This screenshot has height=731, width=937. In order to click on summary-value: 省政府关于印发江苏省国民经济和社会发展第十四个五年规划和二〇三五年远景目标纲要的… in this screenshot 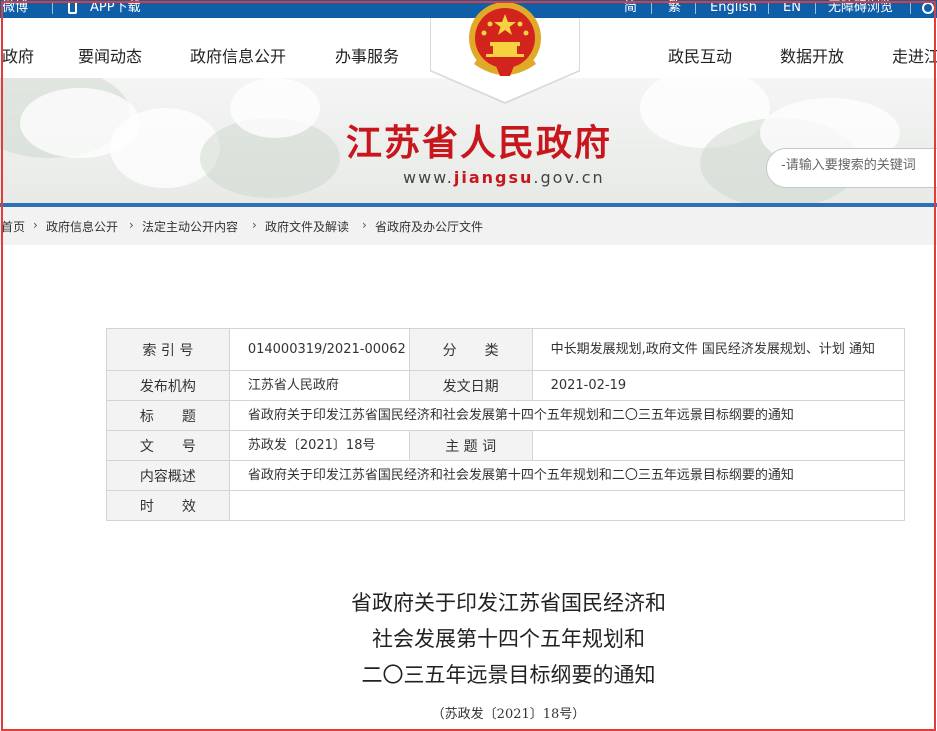, I will do `click(567, 475)`.